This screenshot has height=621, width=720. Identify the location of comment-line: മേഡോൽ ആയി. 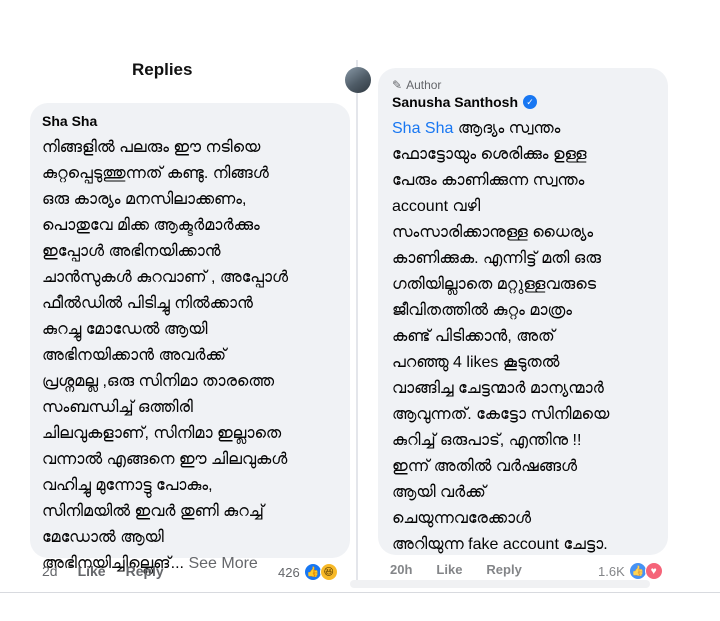
(103, 537).